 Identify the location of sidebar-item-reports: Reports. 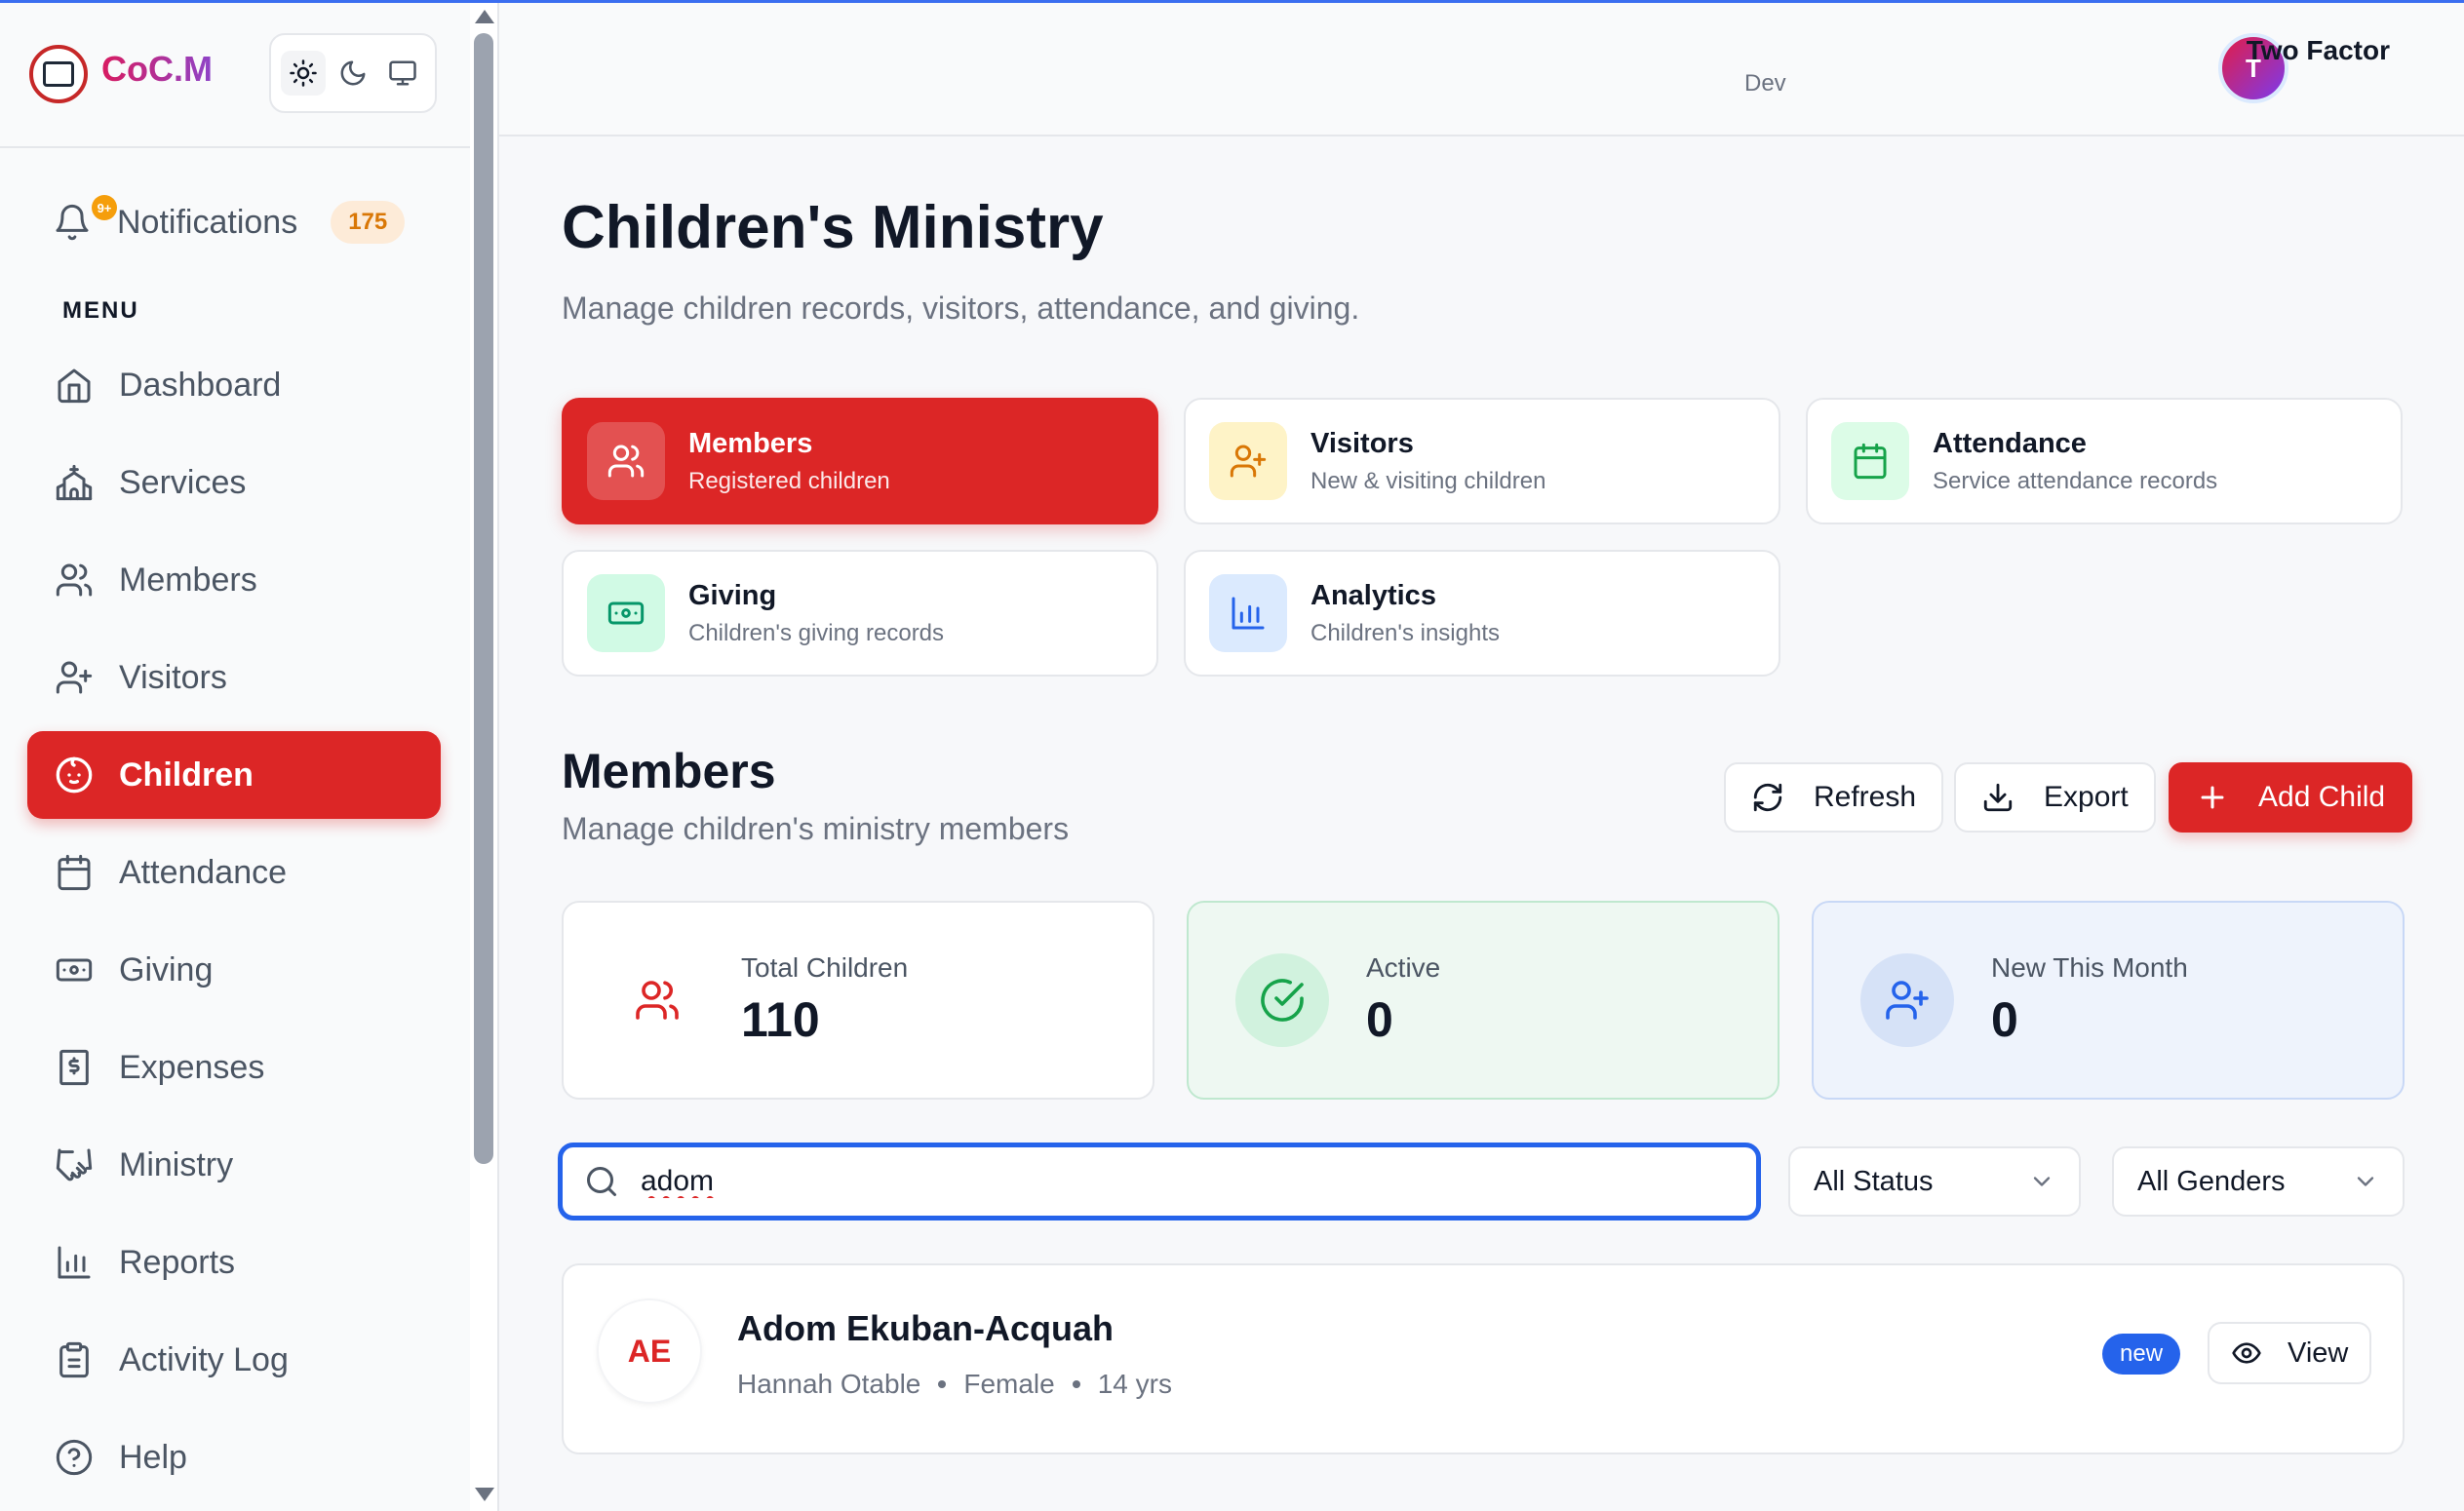
(234, 1262).